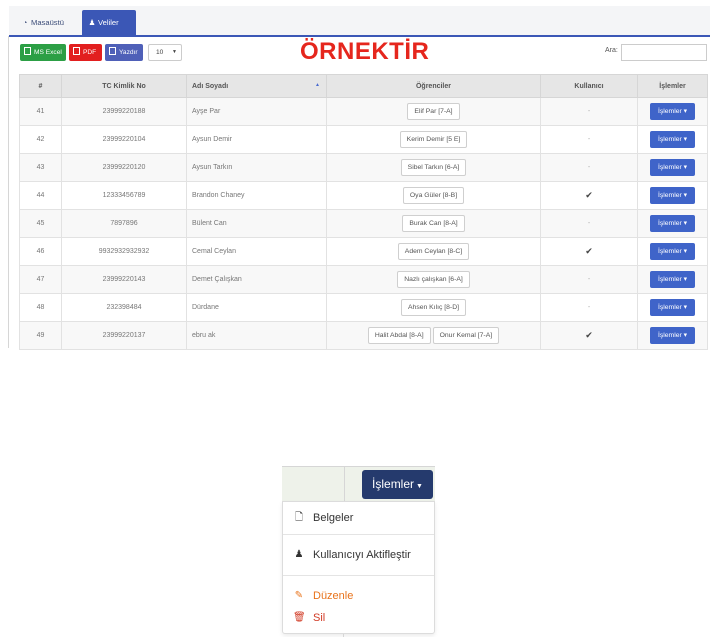  I want to click on cell-no: 46, so click(40, 251).